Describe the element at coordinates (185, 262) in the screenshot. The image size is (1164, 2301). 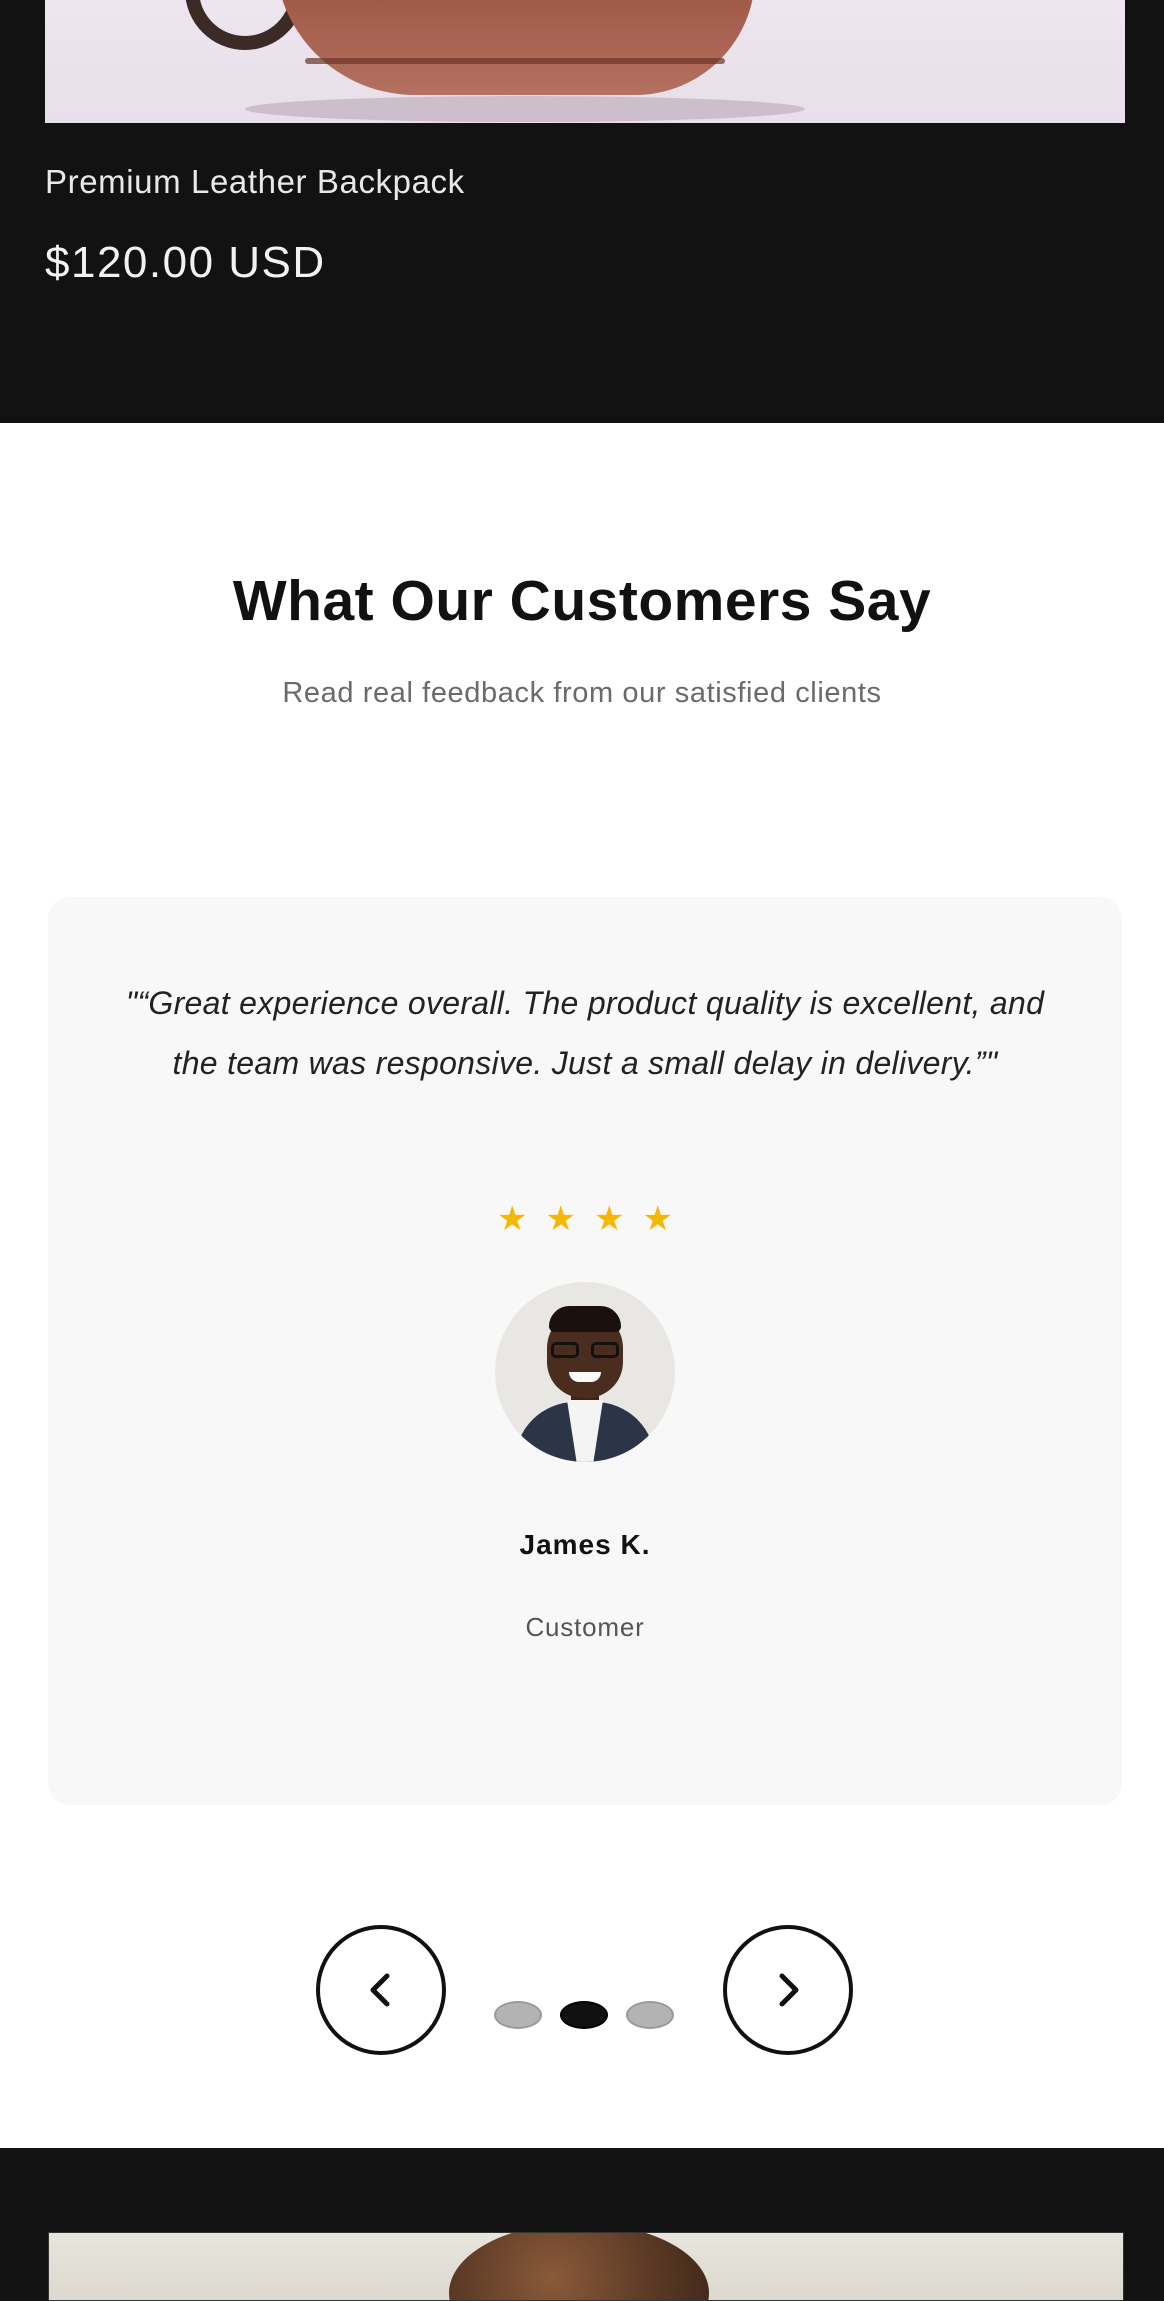
I see `product-price: $120.00 USD` at that location.